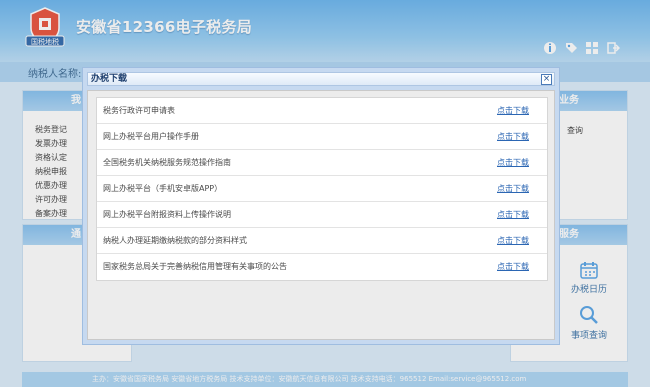  I want to click on file-name: 网上办税平台附报资料上传操作说明, so click(167, 214).